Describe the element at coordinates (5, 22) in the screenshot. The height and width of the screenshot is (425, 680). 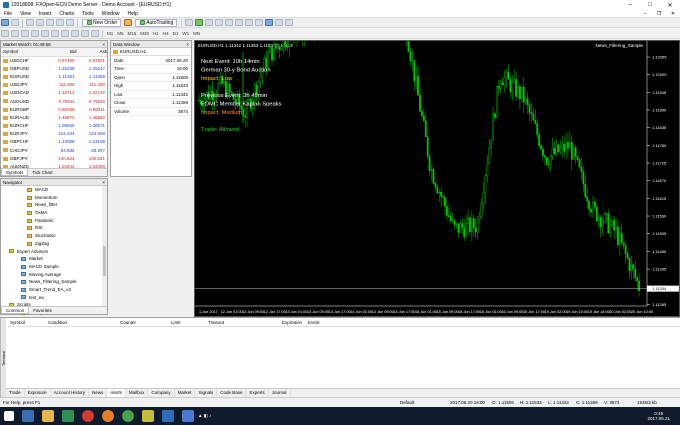
I see `new-chart-icon` at that location.